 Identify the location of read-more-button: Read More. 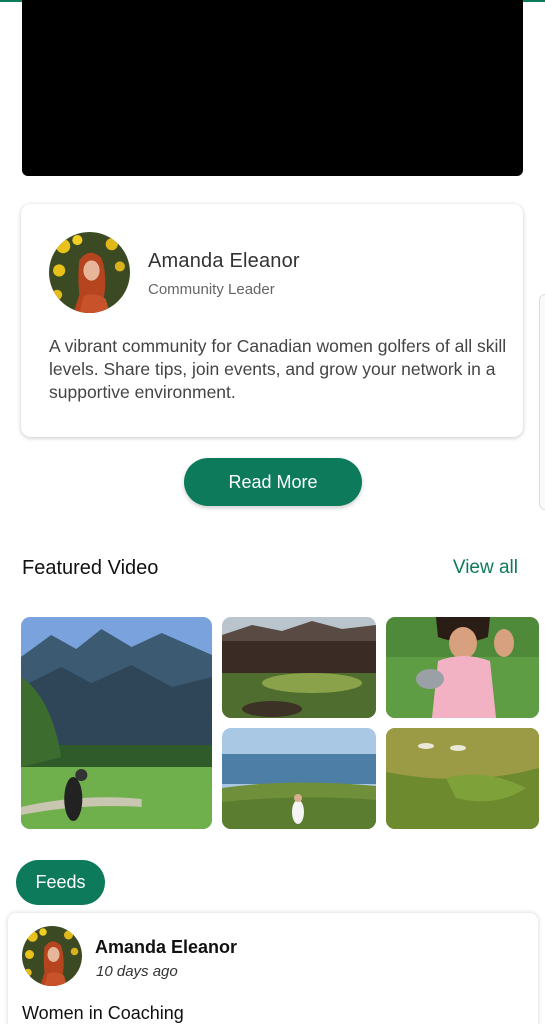
(273, 482).